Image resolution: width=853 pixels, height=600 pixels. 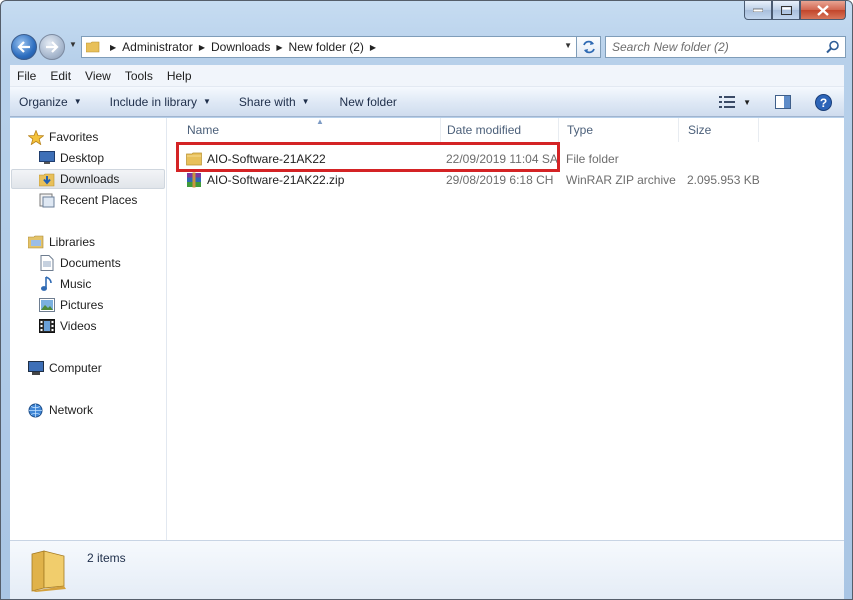 I want to click on forward-button, so click(x=52, y=47).